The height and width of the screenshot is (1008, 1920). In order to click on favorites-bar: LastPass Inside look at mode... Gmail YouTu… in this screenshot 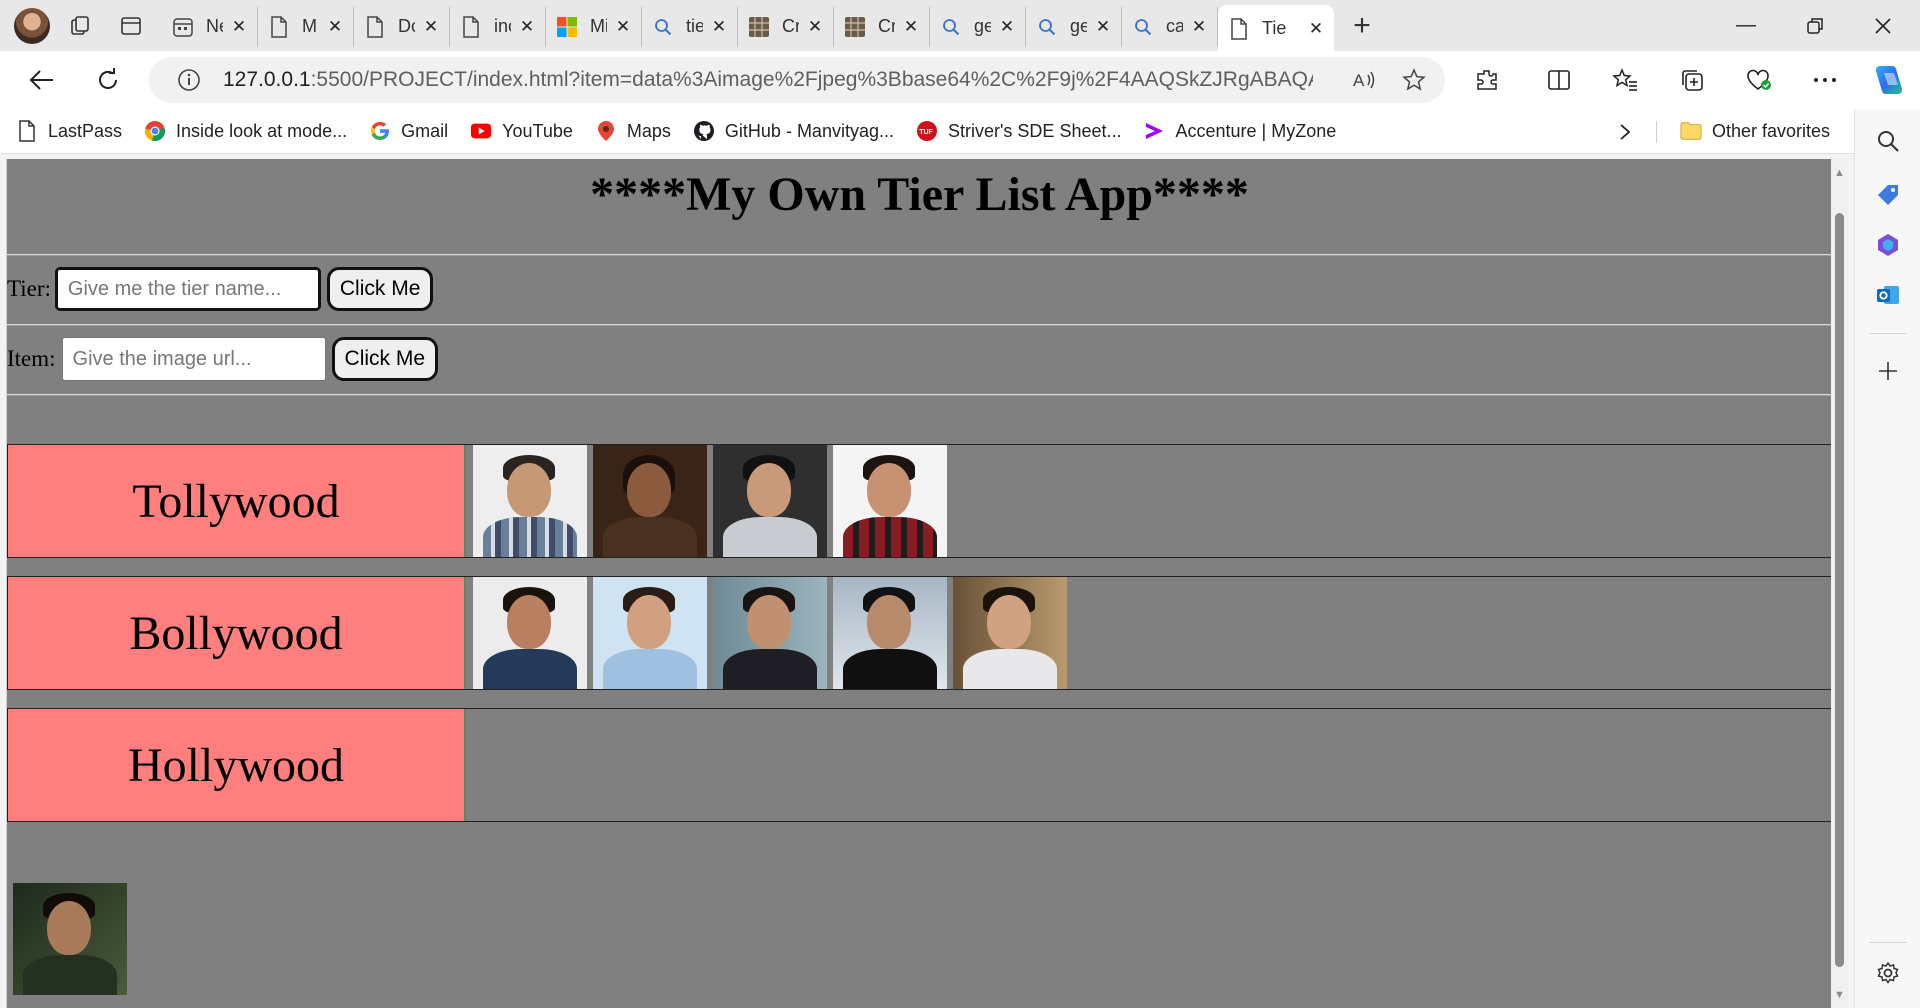, I will do `click(960, 131)`.